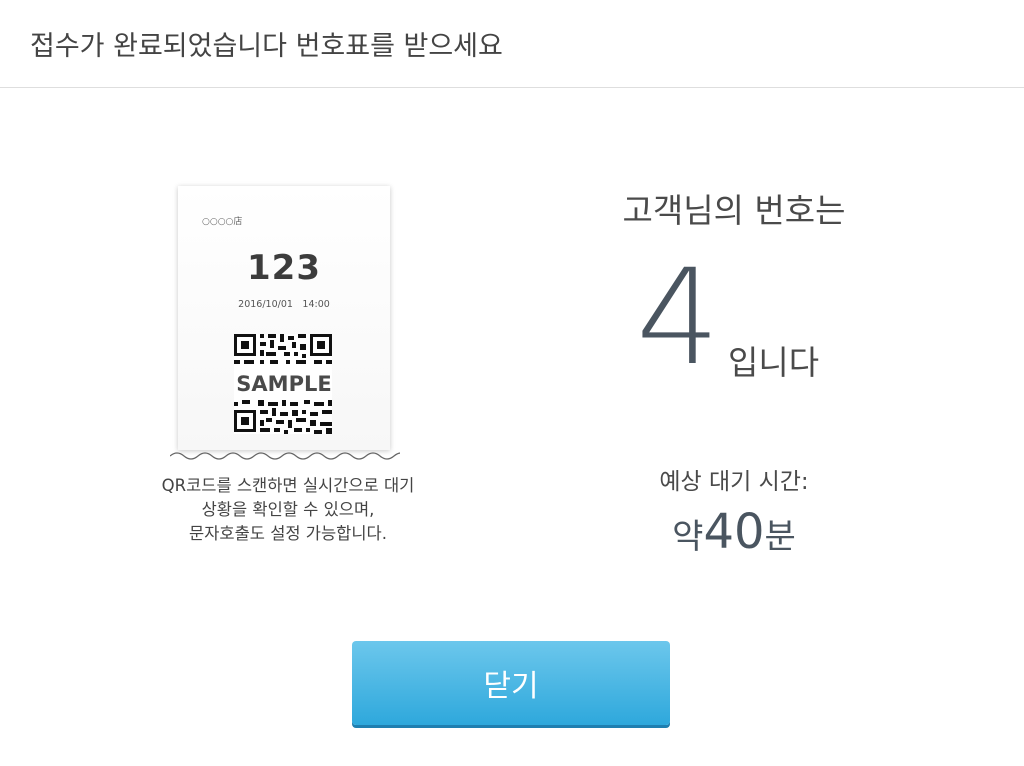 The image size is (1024, 766). I want to click on ticket-number: 123, so click(284, 268).